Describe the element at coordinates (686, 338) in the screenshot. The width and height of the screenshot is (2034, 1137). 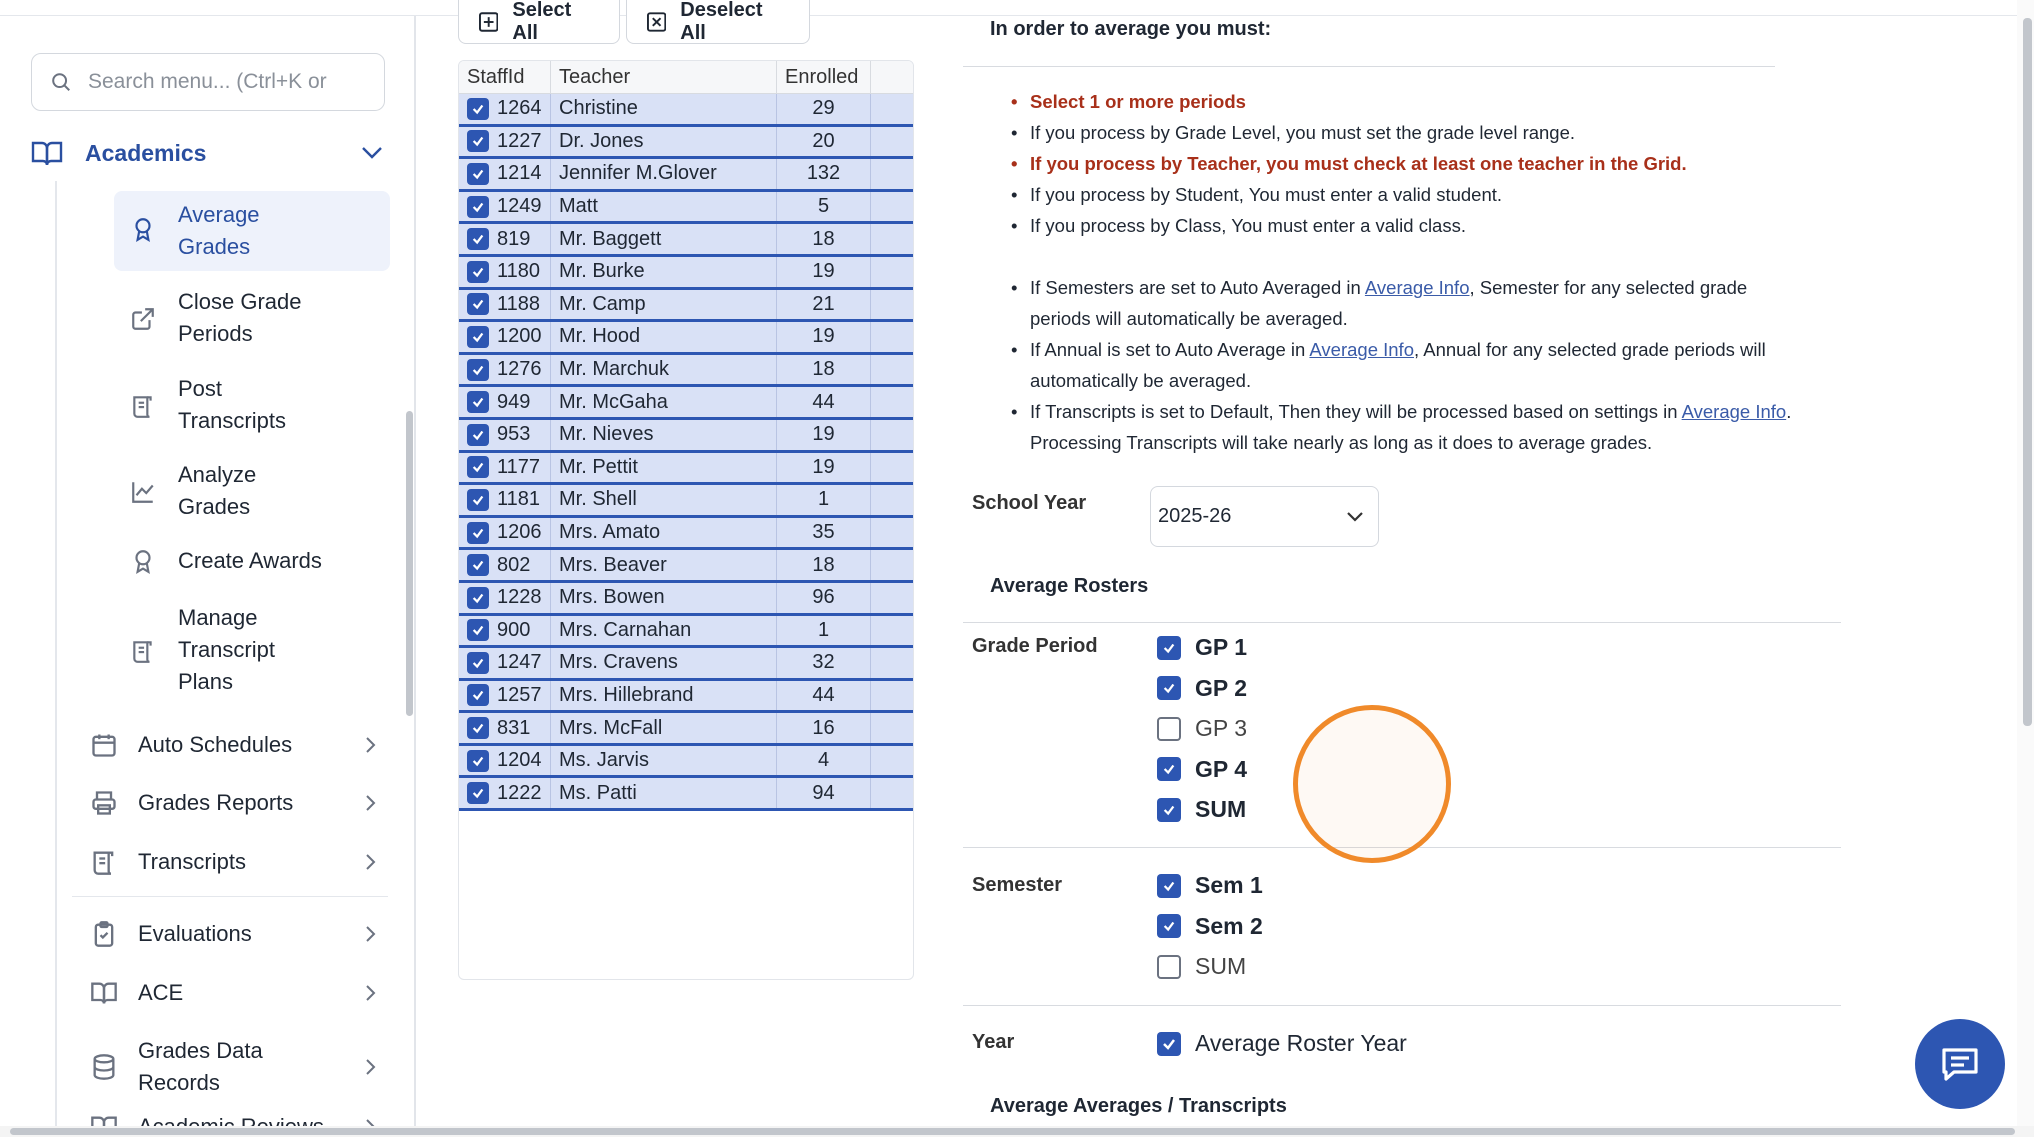
I see `table-row: 1200 Mr. Hood 19` at that location.